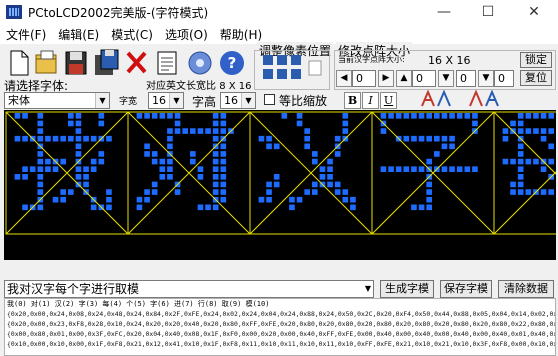  What do you see at coordinates (407, 289) in the screenshot?
I see `generate-button: 生成字模` at bounding box center [407, 289].